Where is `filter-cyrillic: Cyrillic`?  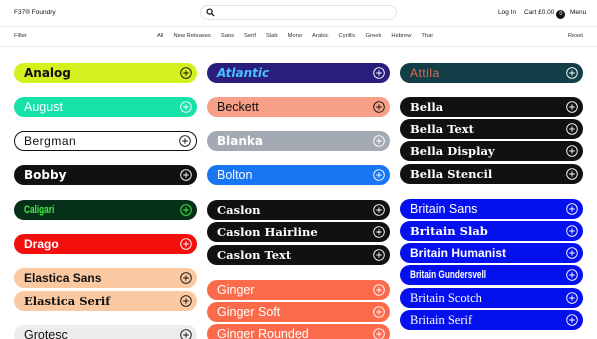
filter-cyrillic: Cyrillic is located at coordinates (347, 36).